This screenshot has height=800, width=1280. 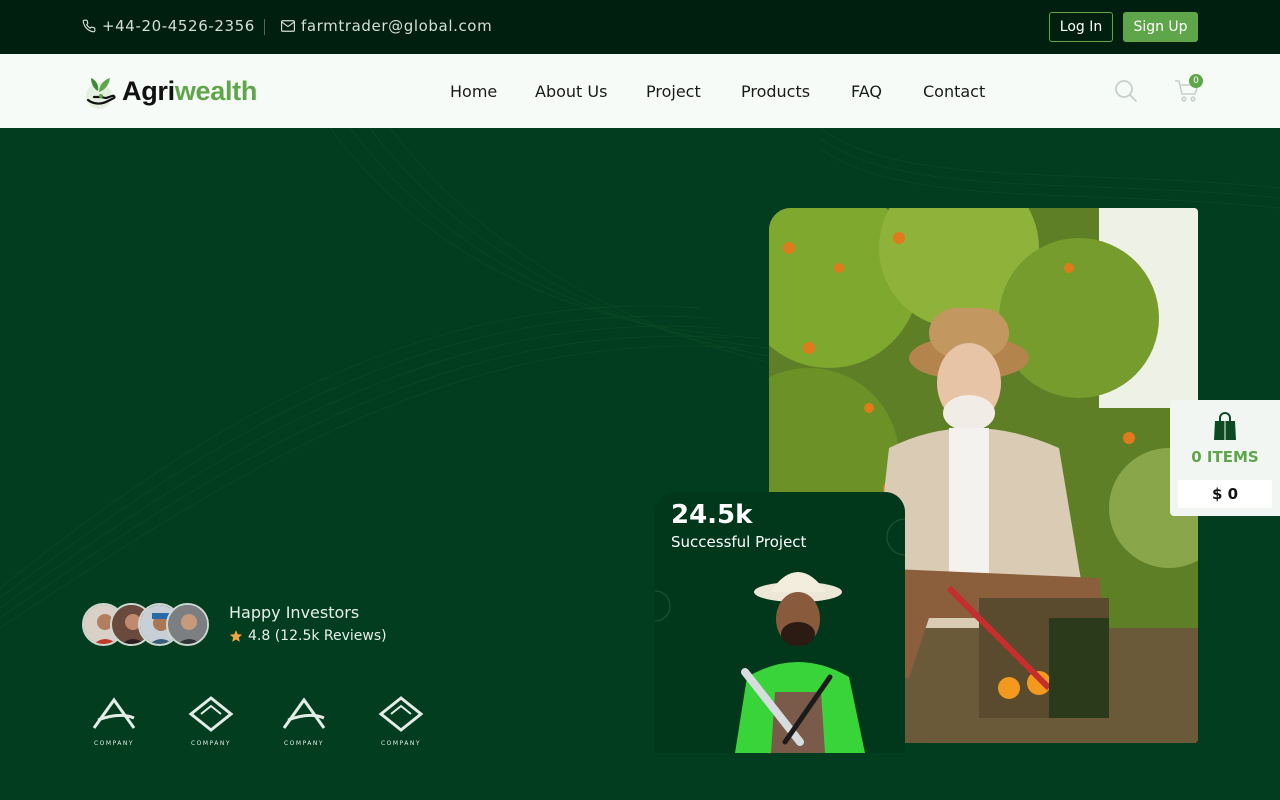 What do you see at coordinates (147, 625) in the screenshot?
I see `investor-avatars` at bounding box center [147, 625].